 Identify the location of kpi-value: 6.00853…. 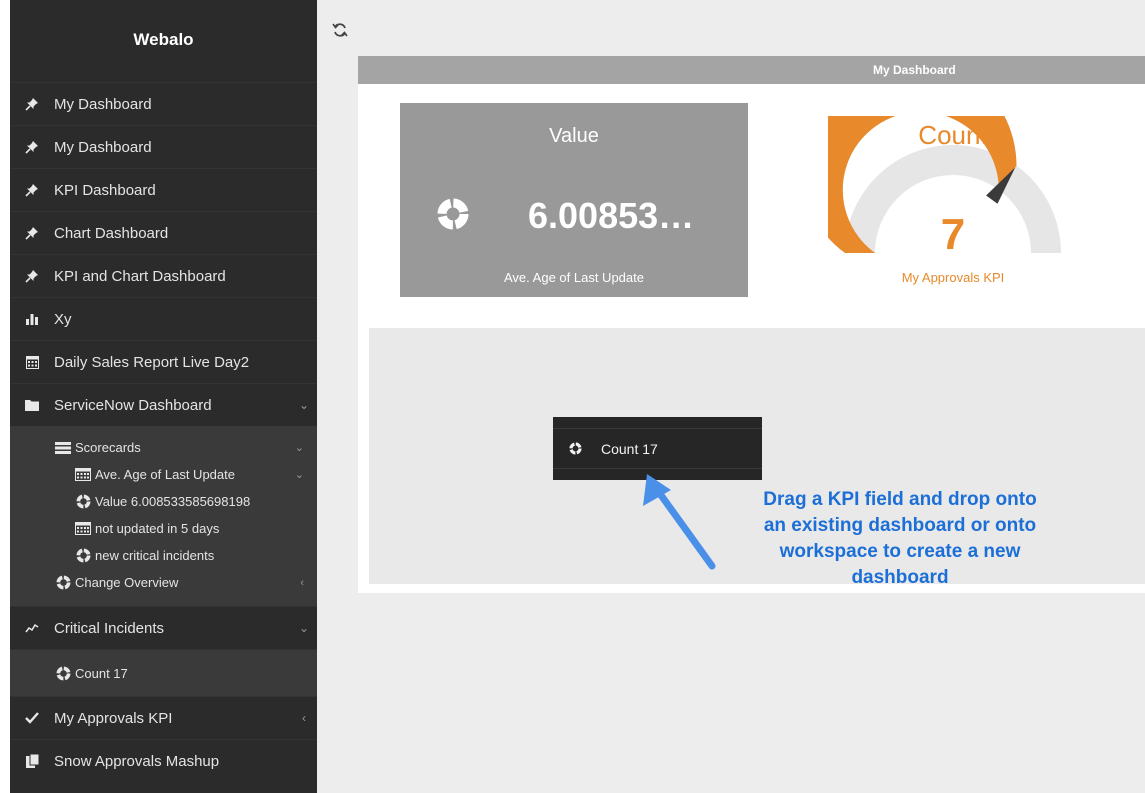
(611, 215).